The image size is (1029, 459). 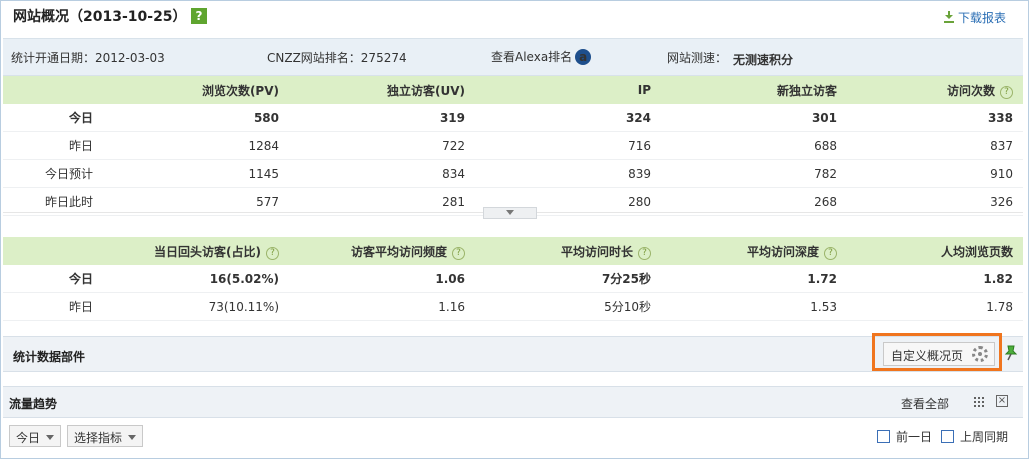 I want to click on cell: 1284, so click(x=196, y=145).